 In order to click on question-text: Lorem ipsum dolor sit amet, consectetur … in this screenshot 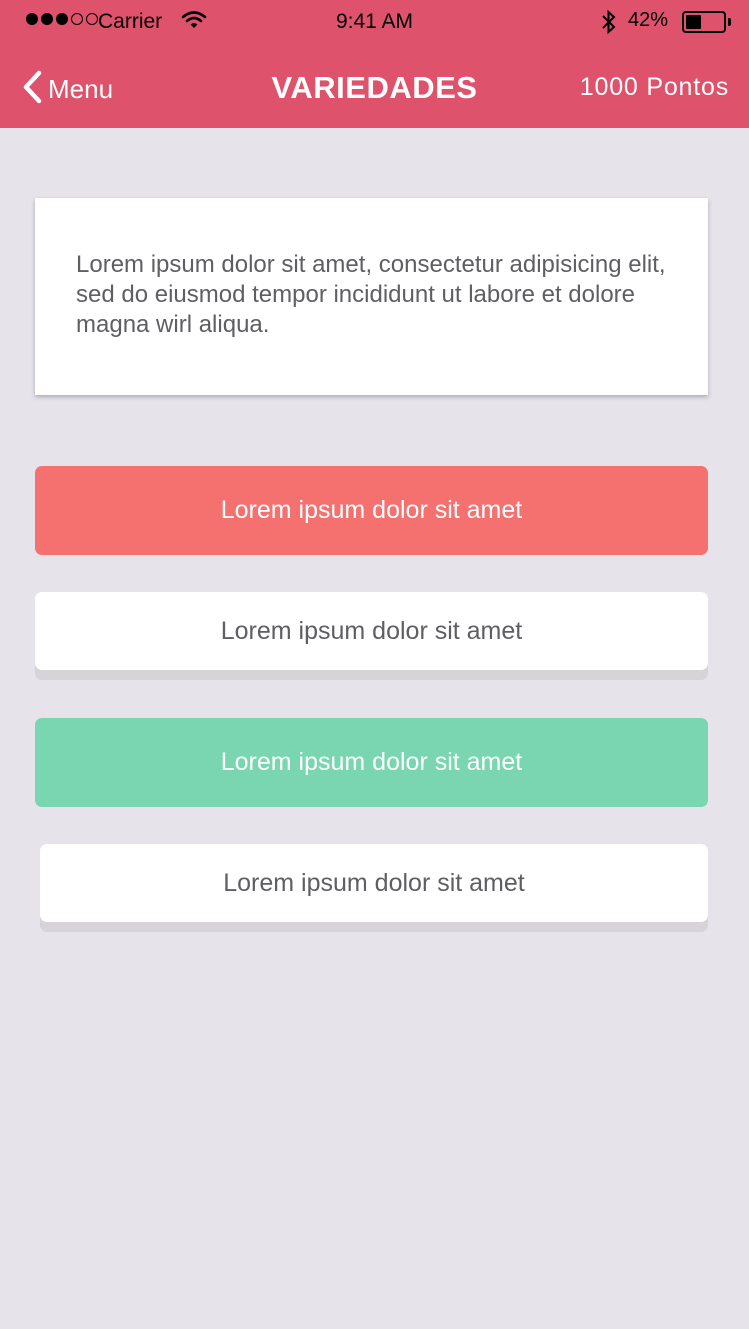, I will do `click(371, 294)`.